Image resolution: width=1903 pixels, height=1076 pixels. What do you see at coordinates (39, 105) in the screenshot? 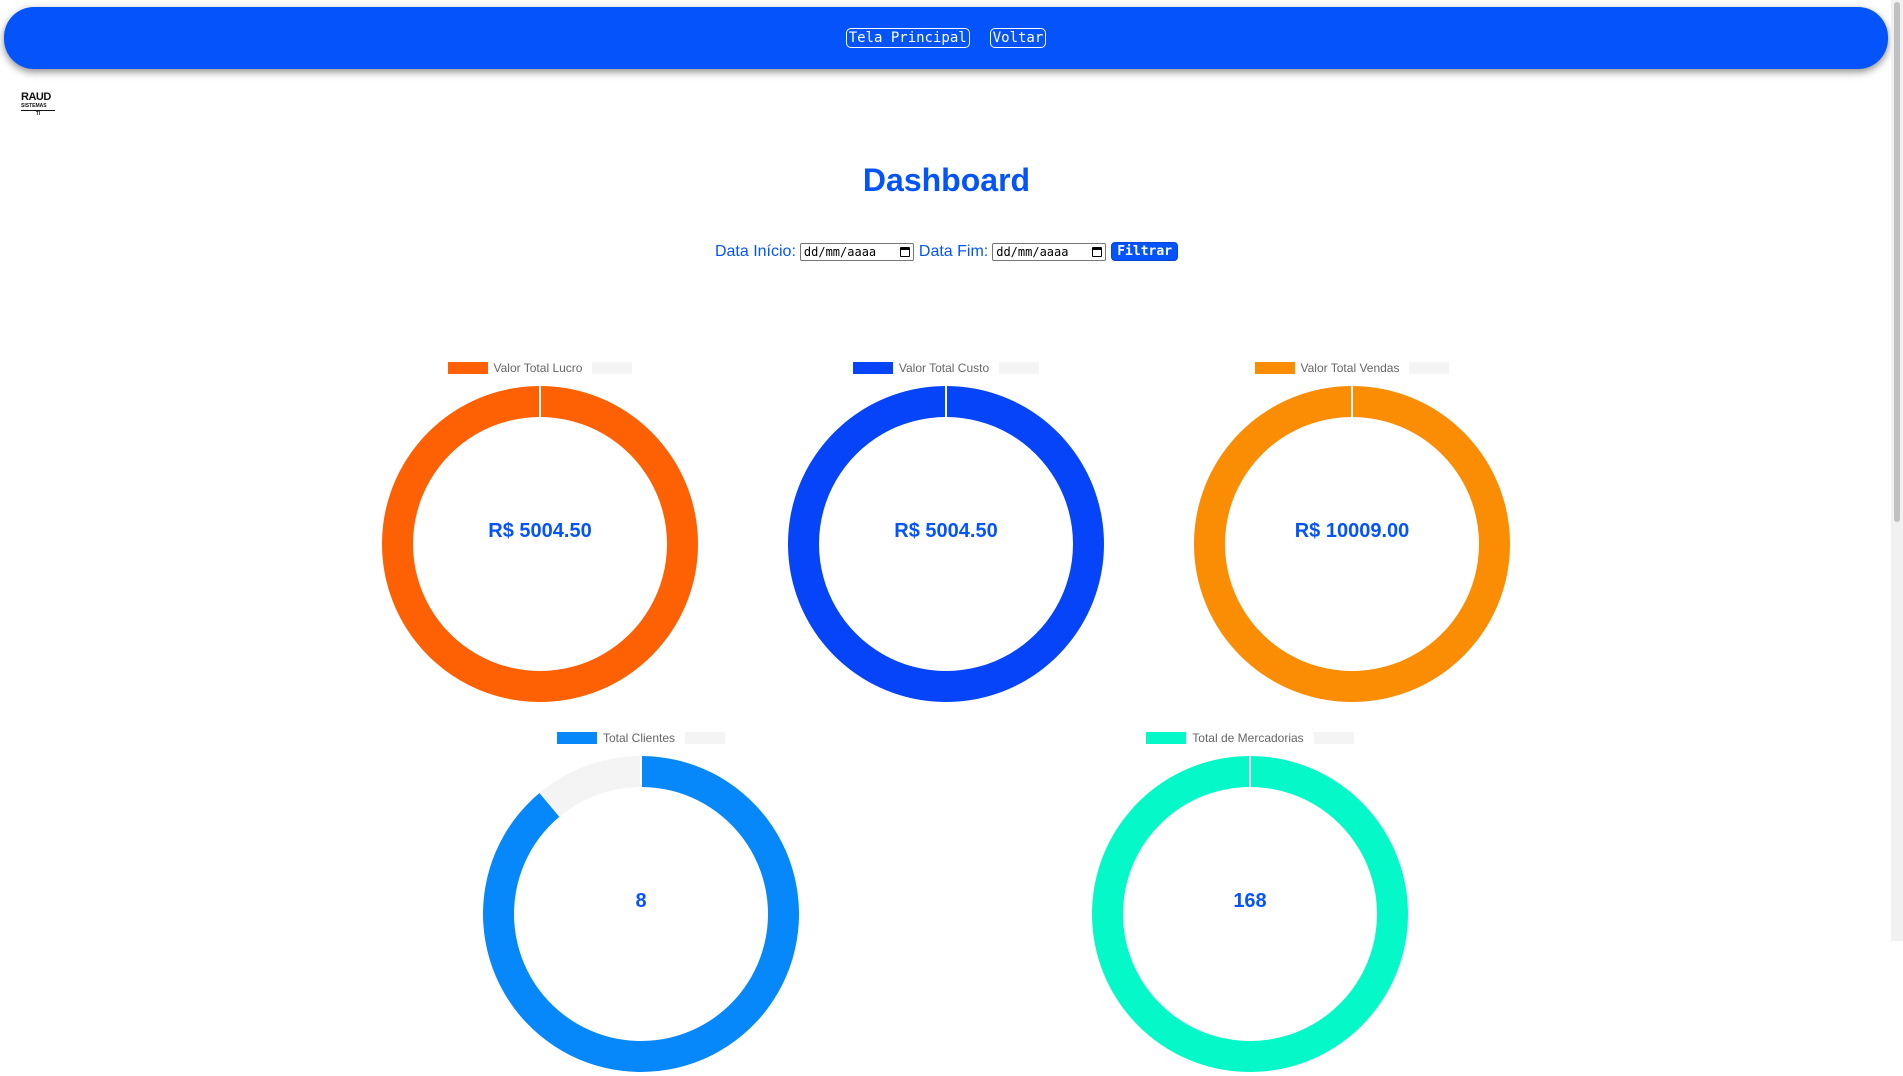
I see `company-logo: RAUD SISTEMAS TI` at bounding box center [39, 105].